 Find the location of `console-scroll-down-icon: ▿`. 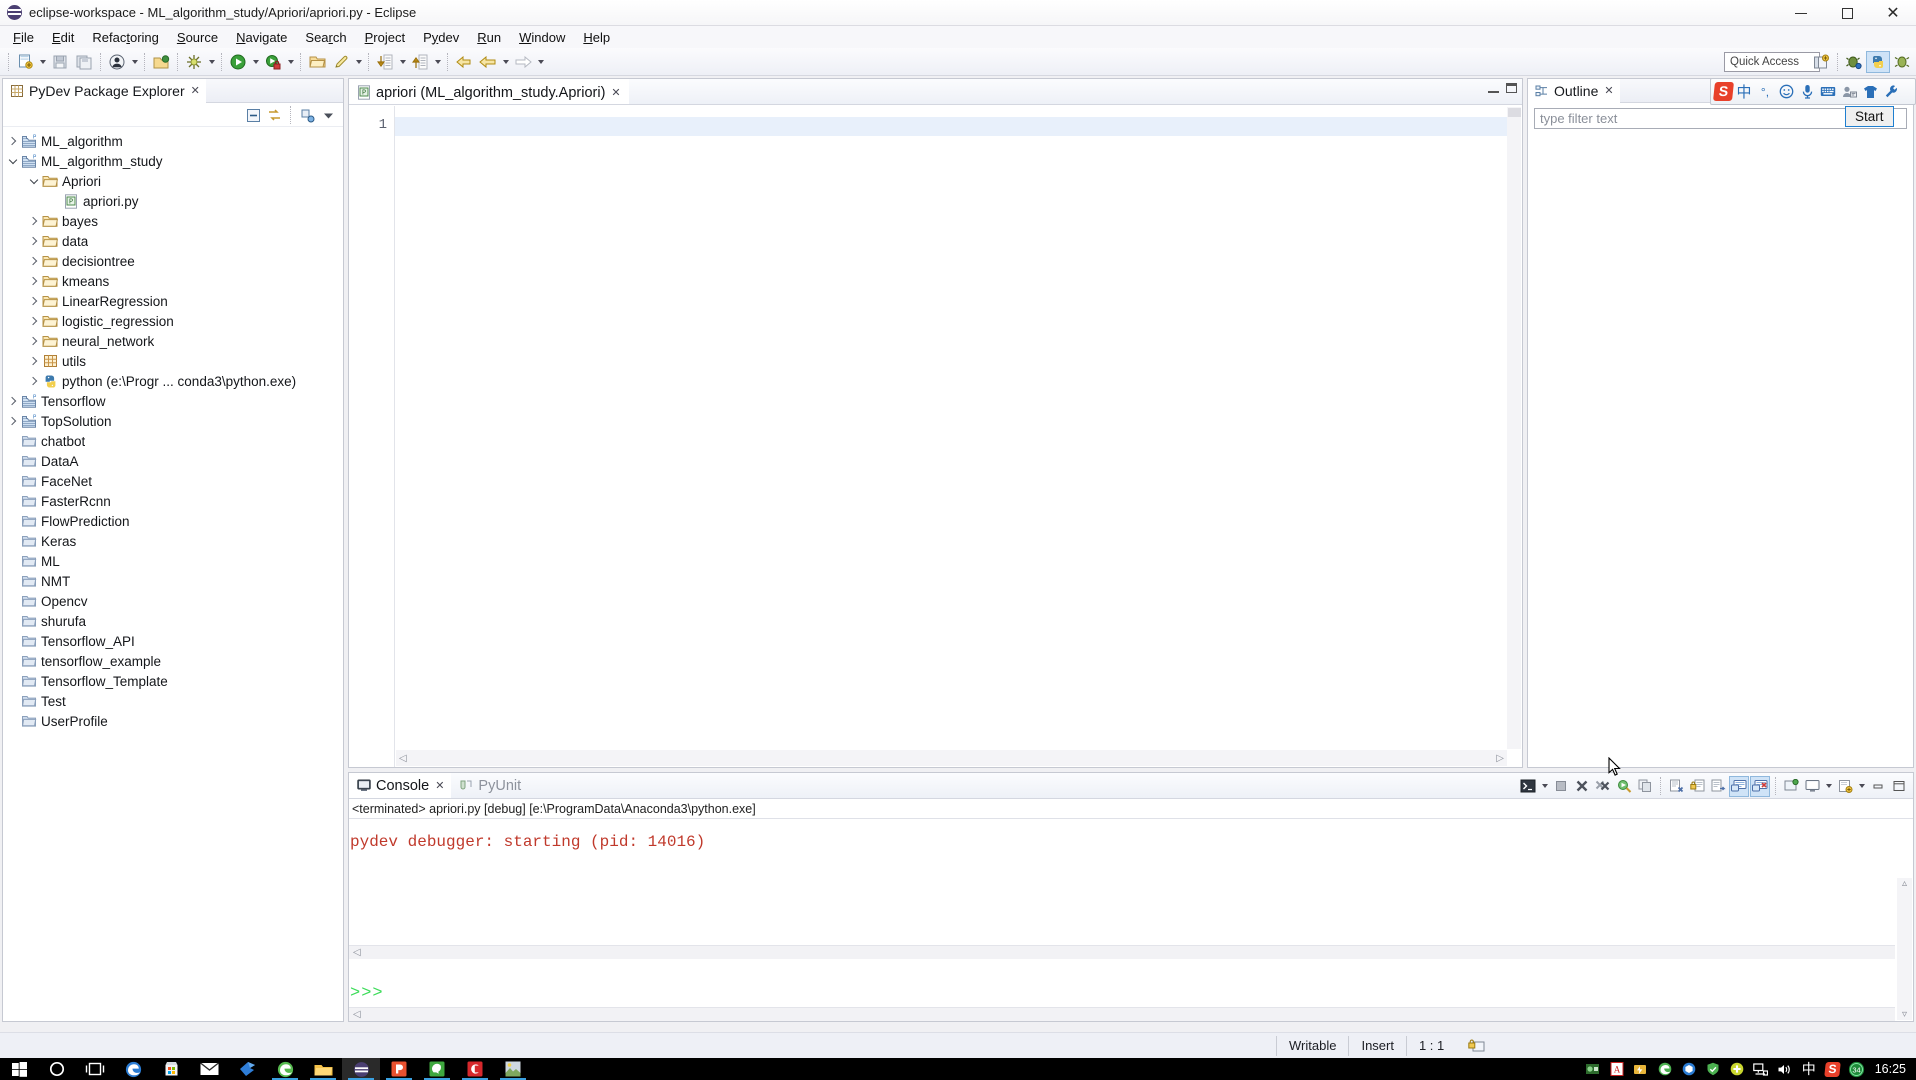

console-scroll-down-icon: ▿ is located at coordinates (1904, 1014).